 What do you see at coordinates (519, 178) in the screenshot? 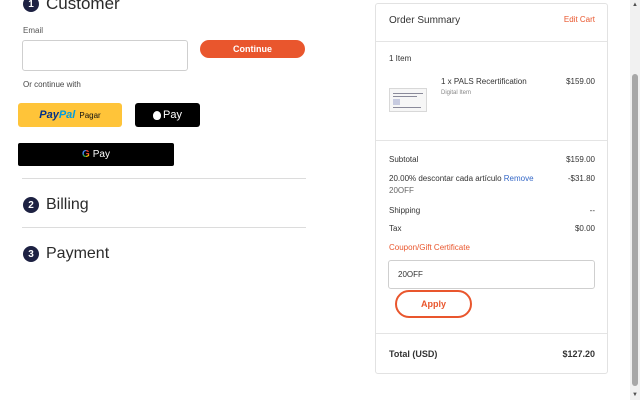
I see `remove-discount-link: Remove` at bounding box center [519, 178].